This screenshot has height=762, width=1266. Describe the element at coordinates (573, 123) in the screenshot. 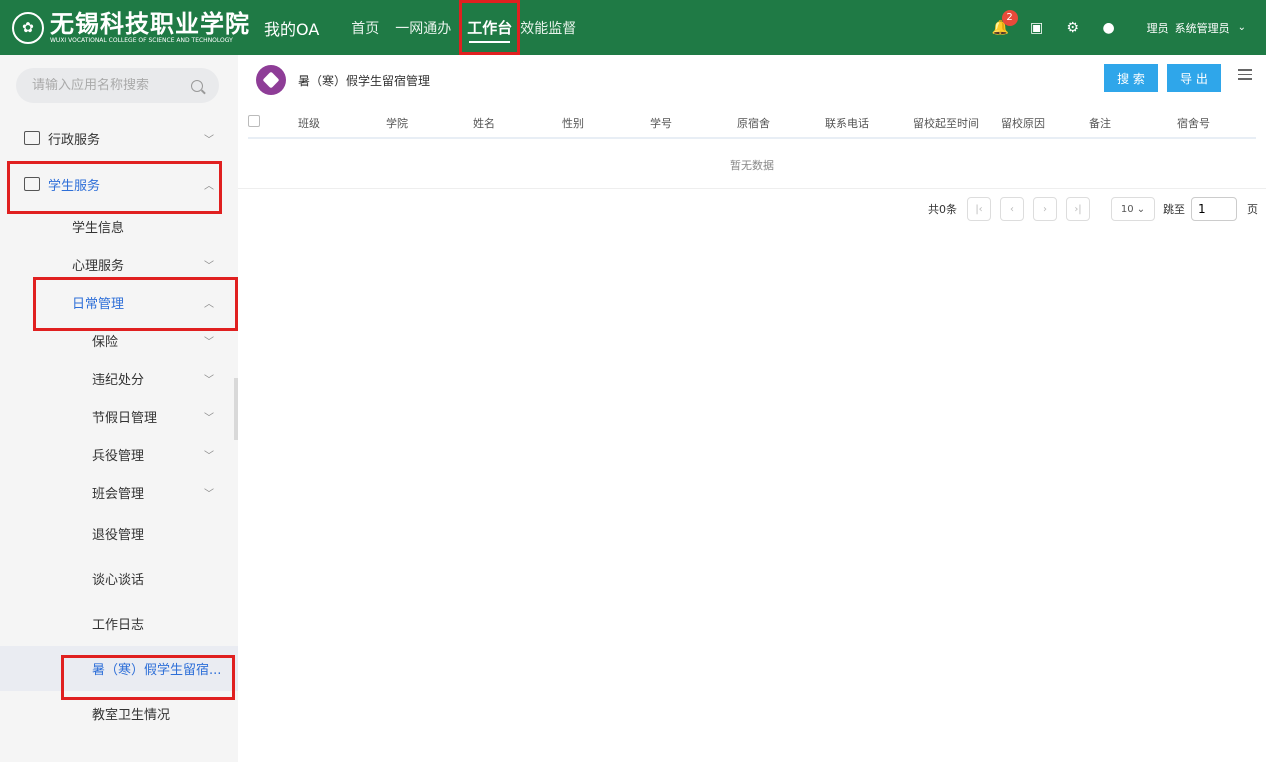

I see `col-gender: 性别` at that location.